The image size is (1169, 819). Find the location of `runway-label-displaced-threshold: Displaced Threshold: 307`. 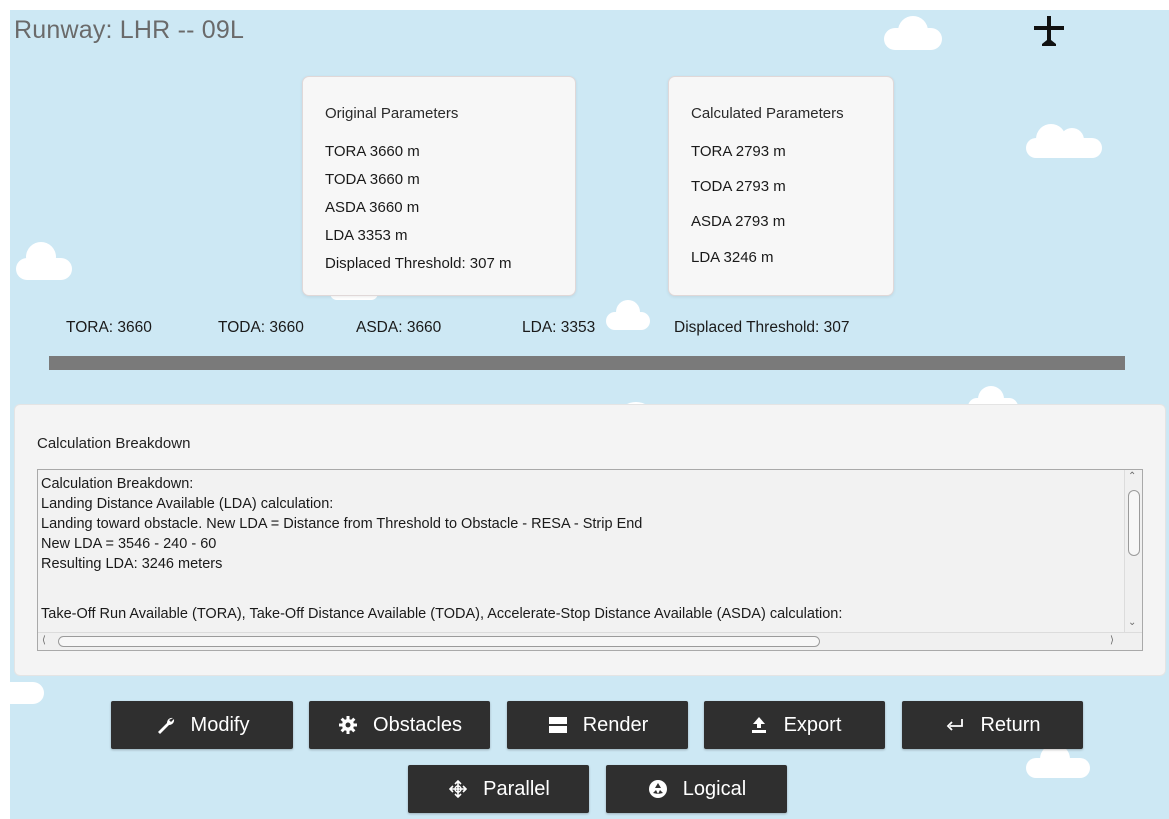

runway-label-displaced-threshold: Displaced Threshold: 307 is located at coordinates (762, 327).